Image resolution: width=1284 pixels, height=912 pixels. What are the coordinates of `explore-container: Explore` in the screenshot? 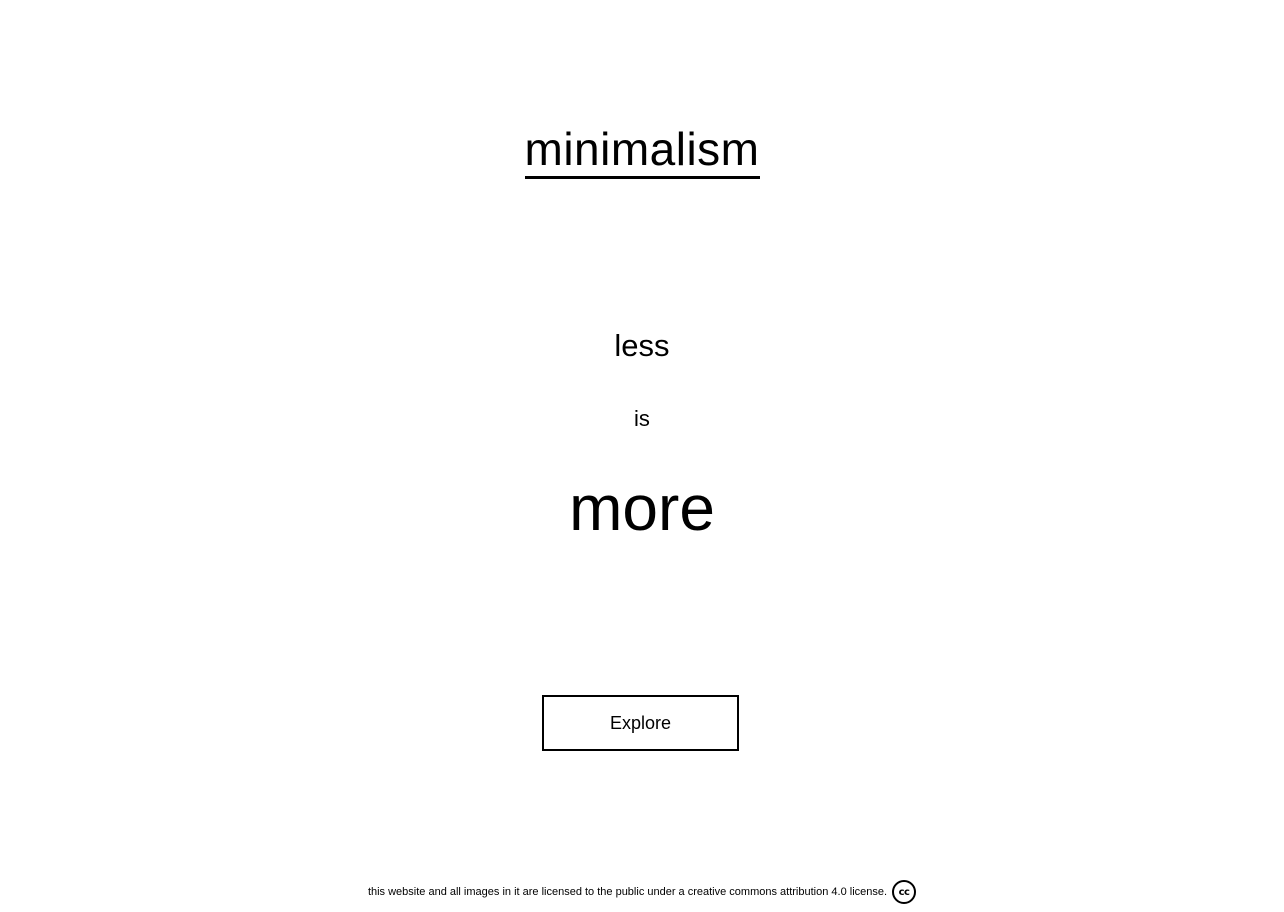 It's located at (640, 723).